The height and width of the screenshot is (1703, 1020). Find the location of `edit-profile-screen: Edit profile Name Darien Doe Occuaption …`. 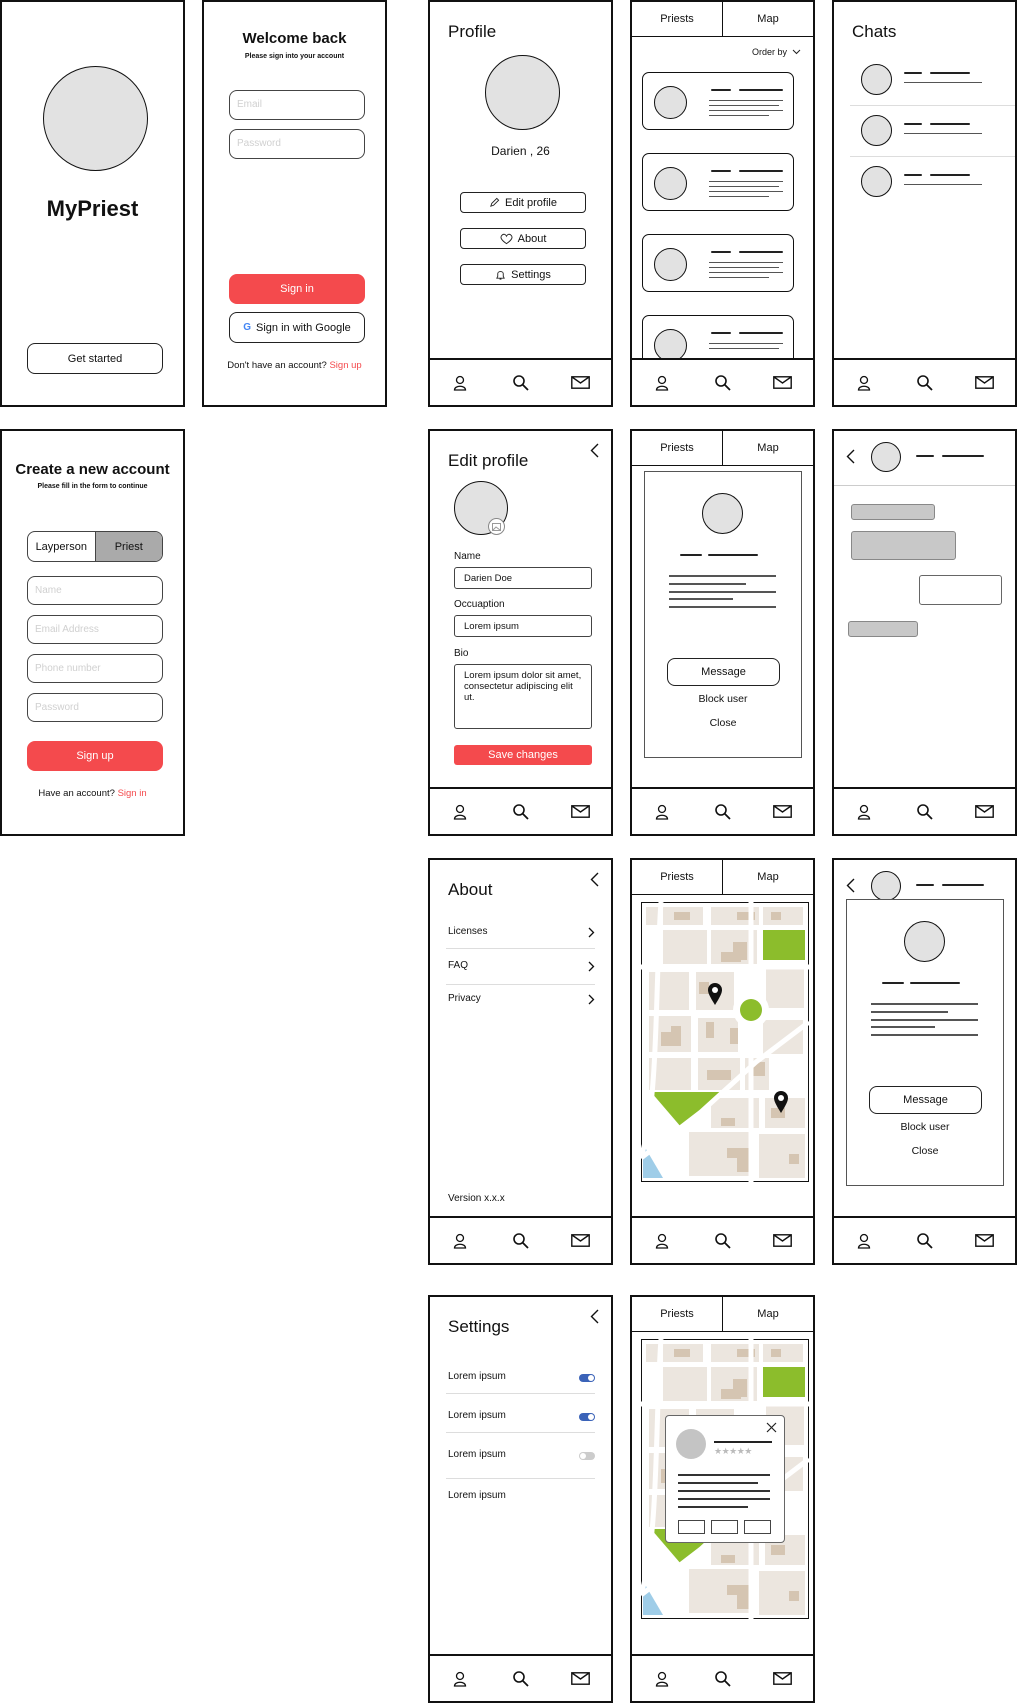

edit-profile-screen: Edit profile Name Darien Doe Occuaption … is located at coordinates (520, 632).